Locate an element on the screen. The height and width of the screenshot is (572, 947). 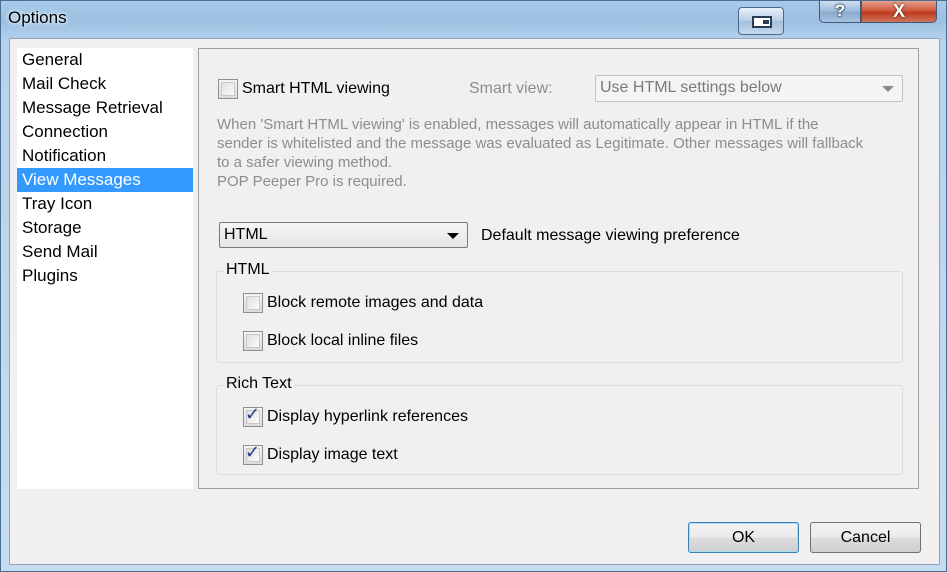
nav-item-tray-icon: Tray Icon is located at coordinates (105, 204).